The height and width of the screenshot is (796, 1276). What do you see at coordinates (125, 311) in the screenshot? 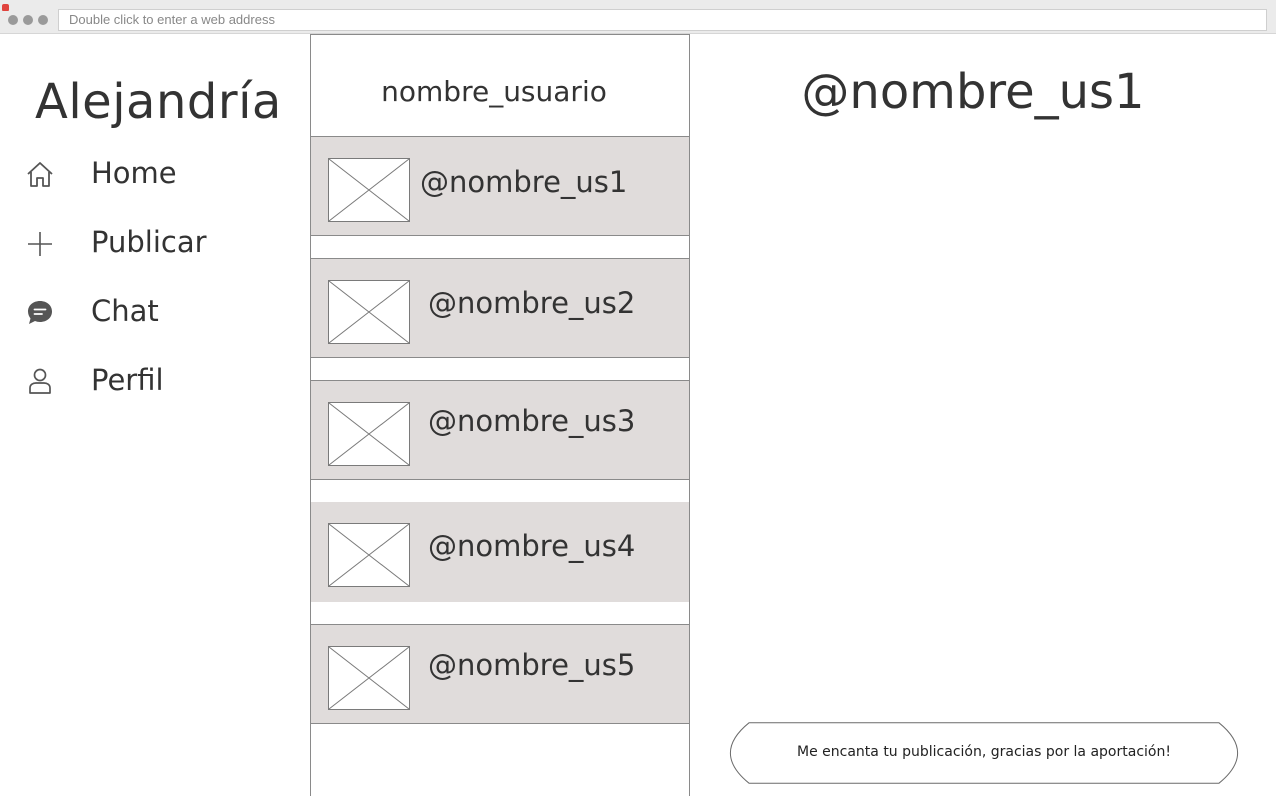
I see `sidebar-item-label: Chat` at bounding box center [125, 311].